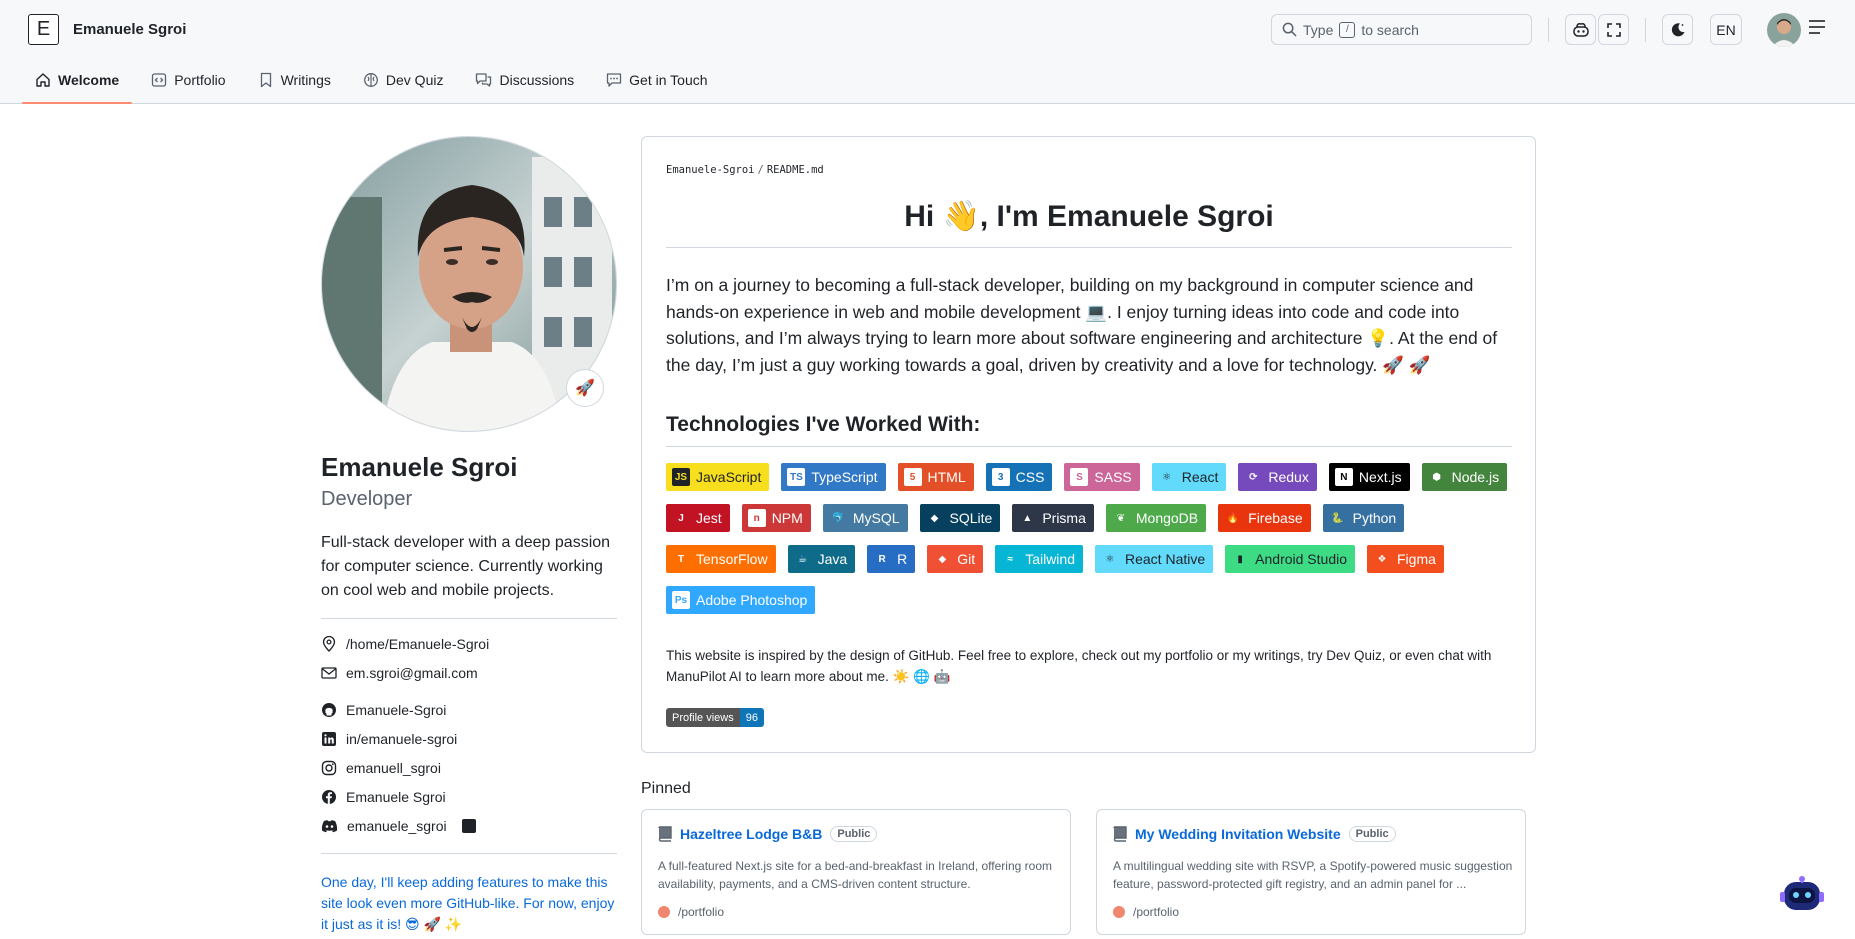  Describe the element at coordinates (1436, 477) in the screenshot. I see `tech-logo-icon: ⬢` at that location.